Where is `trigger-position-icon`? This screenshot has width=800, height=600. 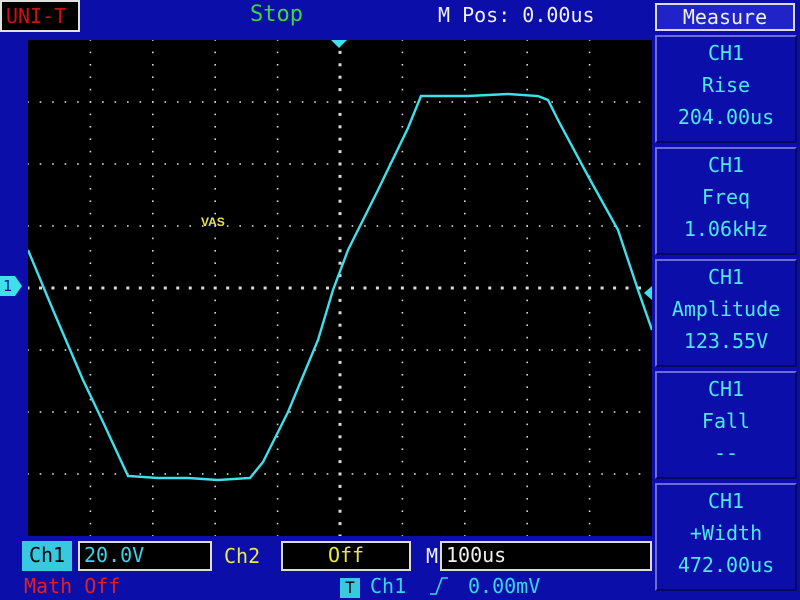
trigger-position-icon is located at coordinates (339, 44).